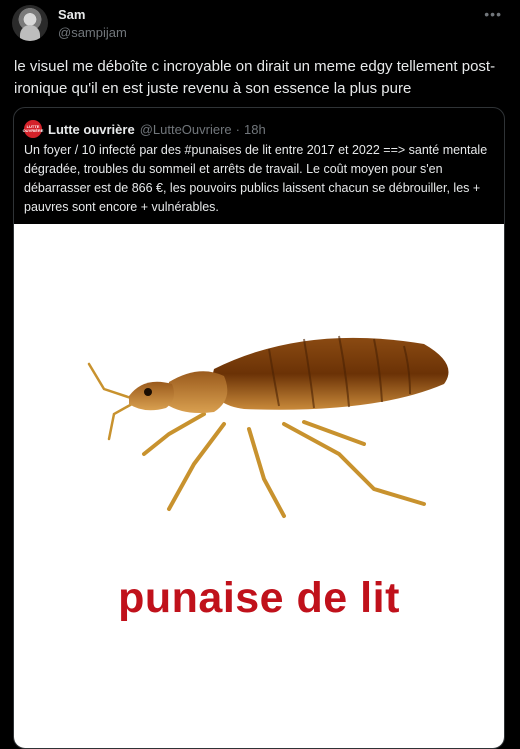 The width and height of the screenshot is (520, 749). I want to click on avatar, so click(30, 23).